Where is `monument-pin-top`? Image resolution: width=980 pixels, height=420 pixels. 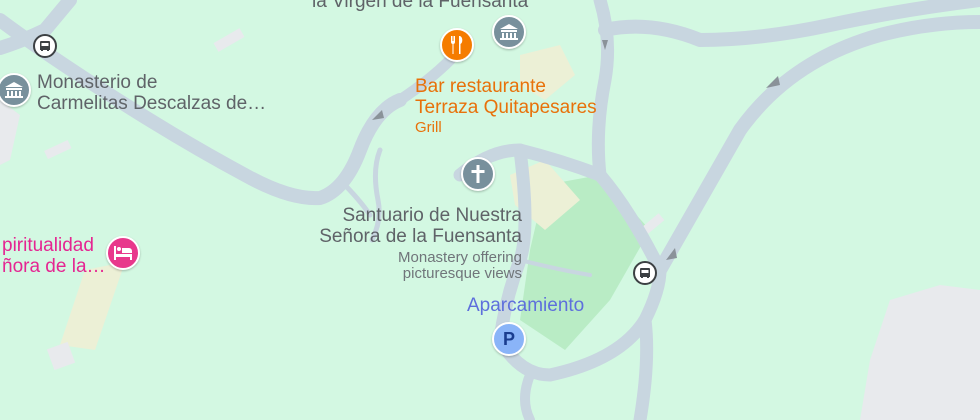 monument-pin-top is located at coordinates (509, 32).